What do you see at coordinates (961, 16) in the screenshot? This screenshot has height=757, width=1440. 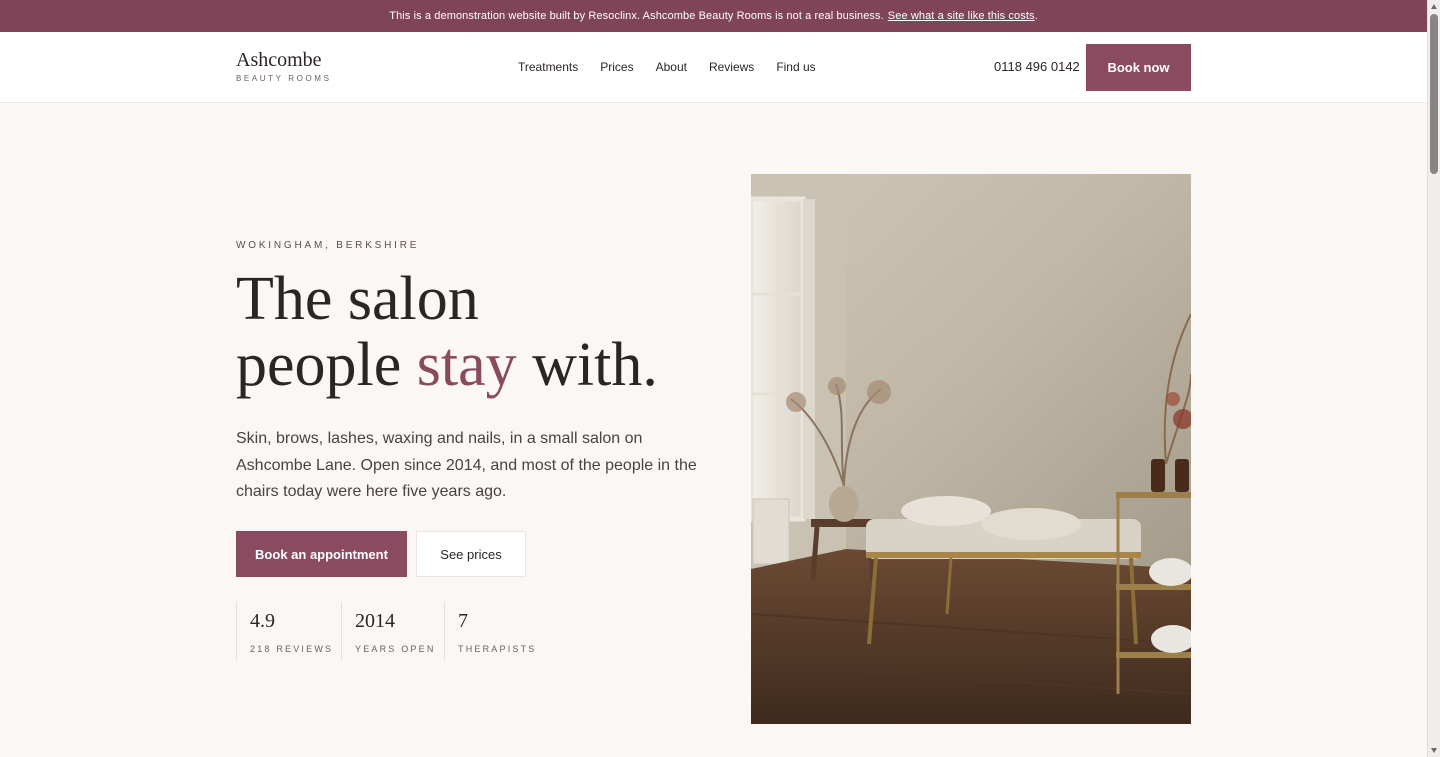 I see `banner-cost-link: See what a site like this costs` at bounding box center [961, 16].